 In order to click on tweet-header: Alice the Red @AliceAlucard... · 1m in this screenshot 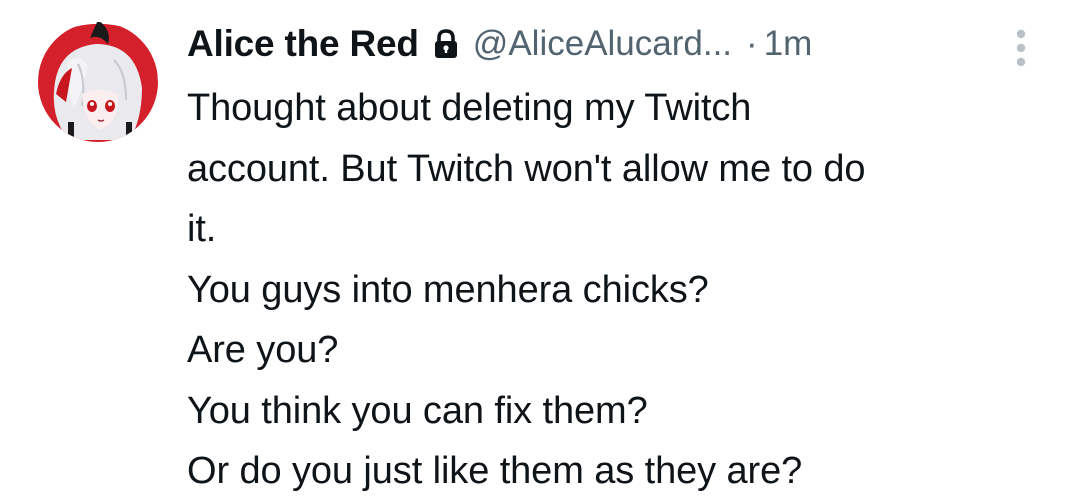, I will do `click(617, 44)`.